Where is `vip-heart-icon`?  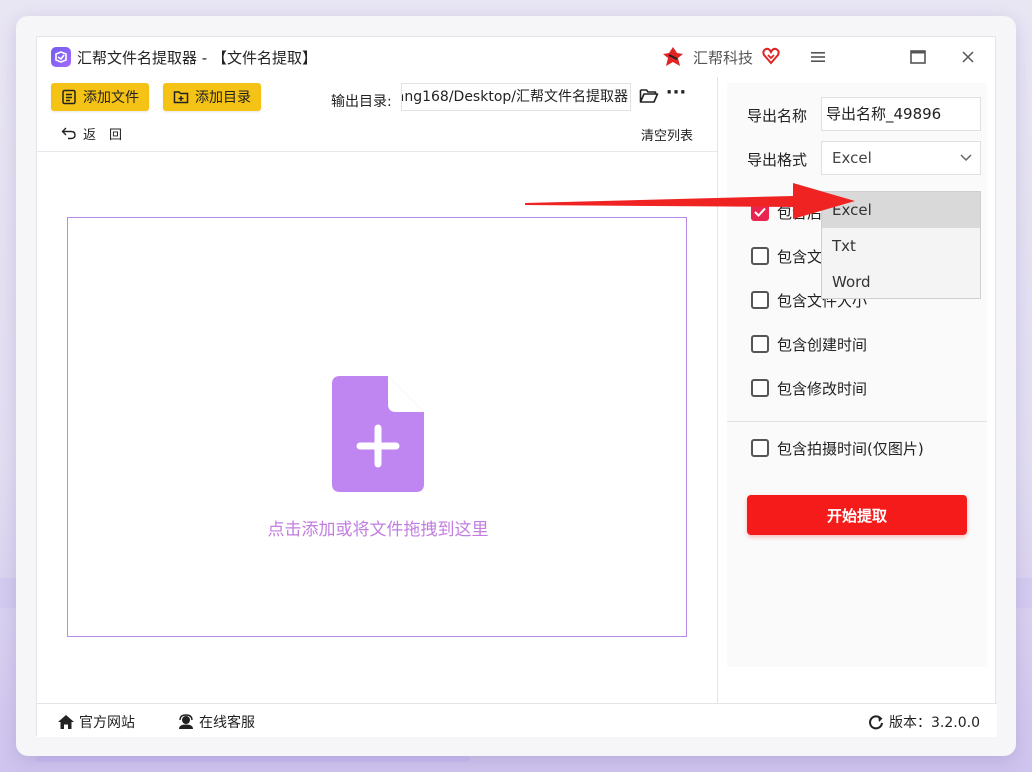
vip-heart-icon is located at coordinates (771, 56).